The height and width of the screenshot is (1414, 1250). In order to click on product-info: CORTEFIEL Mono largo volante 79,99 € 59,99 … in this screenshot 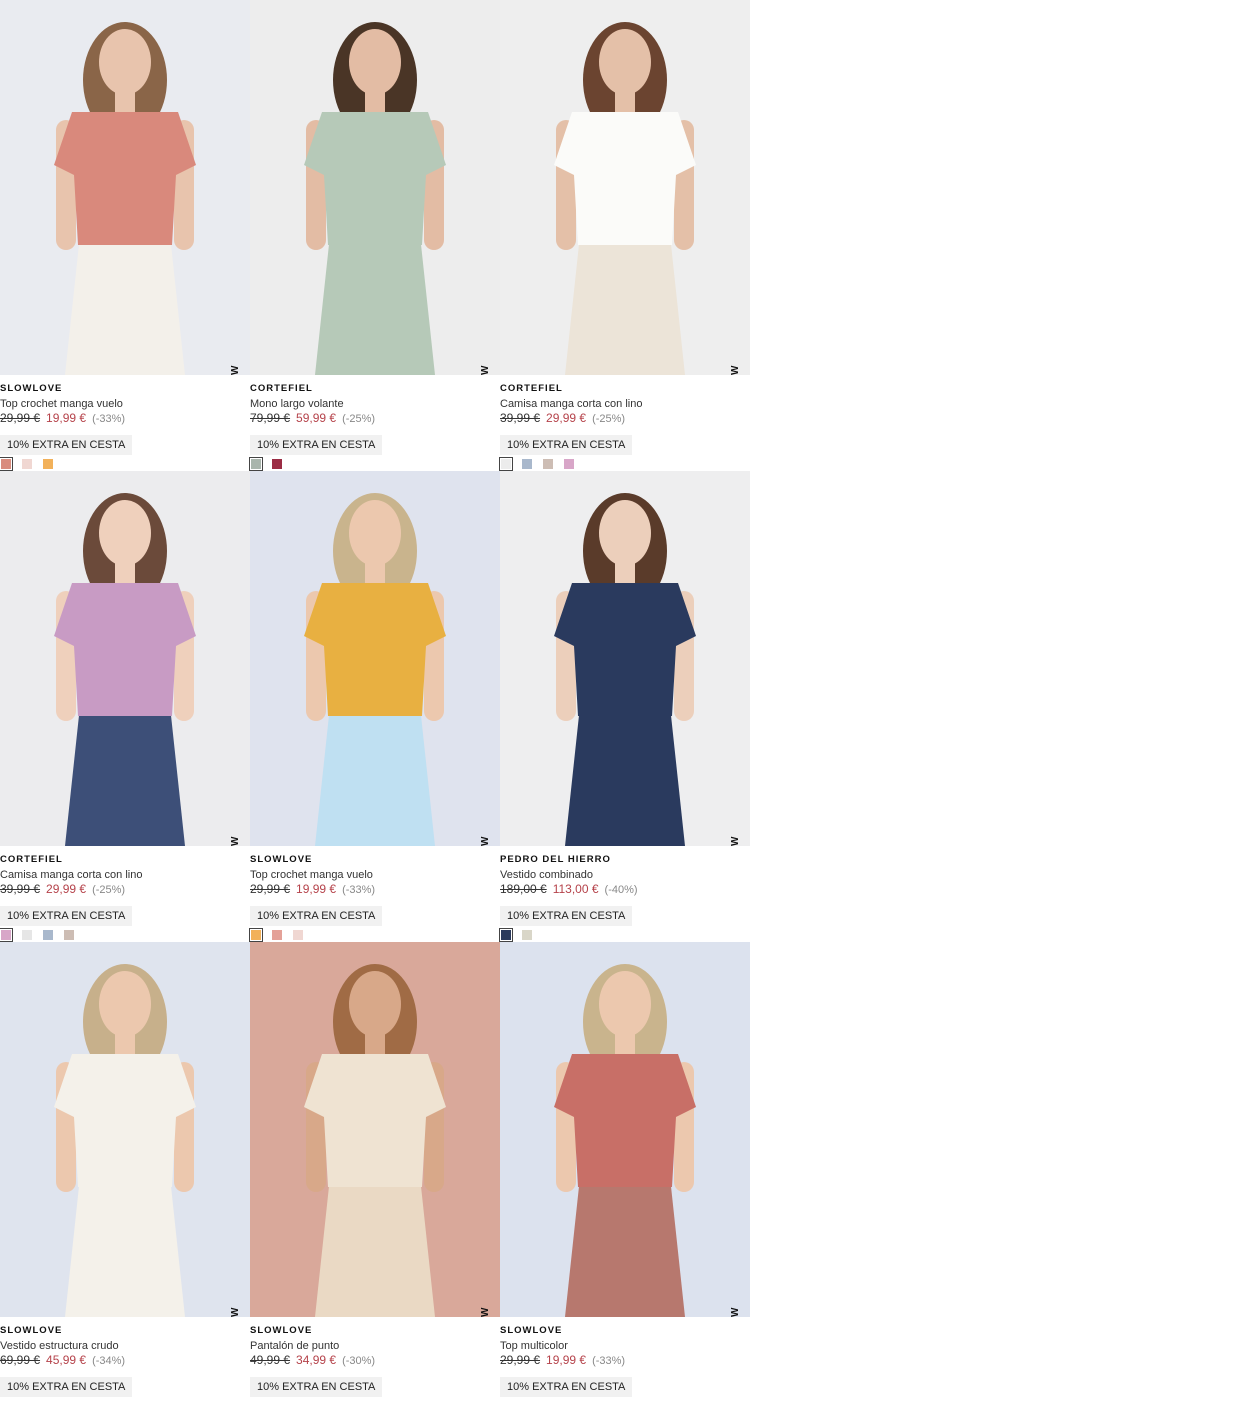, I will do `click(375, 419)`.